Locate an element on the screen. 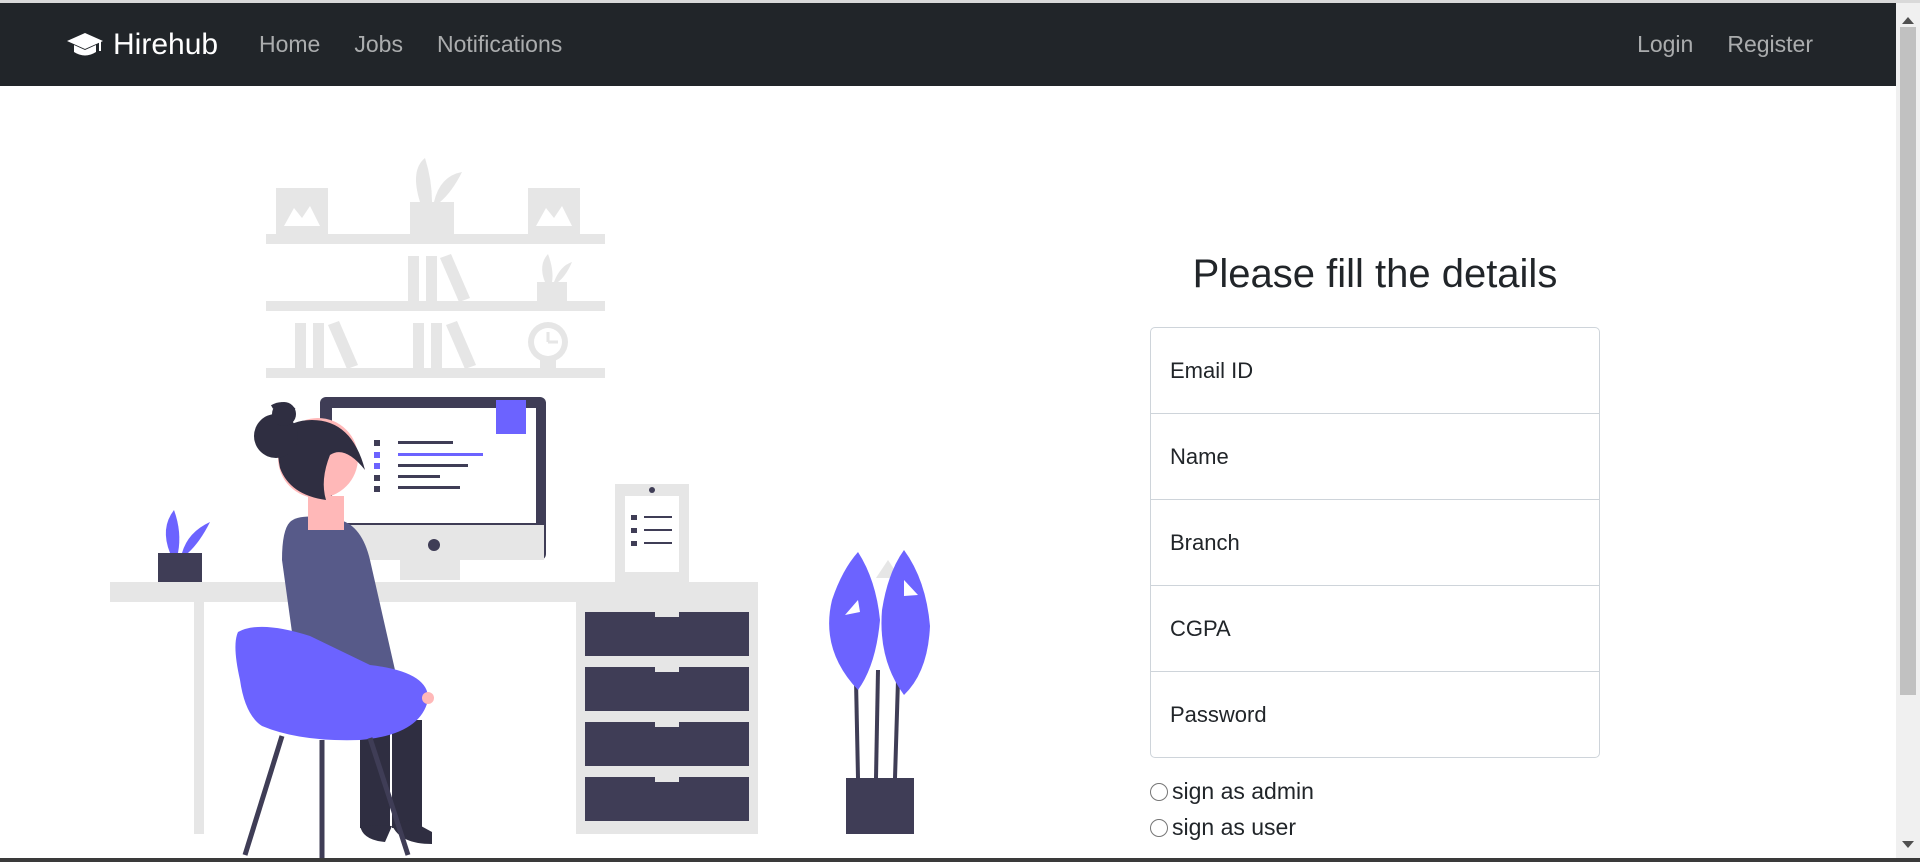  name-field is located at coordinates (1375, 456).